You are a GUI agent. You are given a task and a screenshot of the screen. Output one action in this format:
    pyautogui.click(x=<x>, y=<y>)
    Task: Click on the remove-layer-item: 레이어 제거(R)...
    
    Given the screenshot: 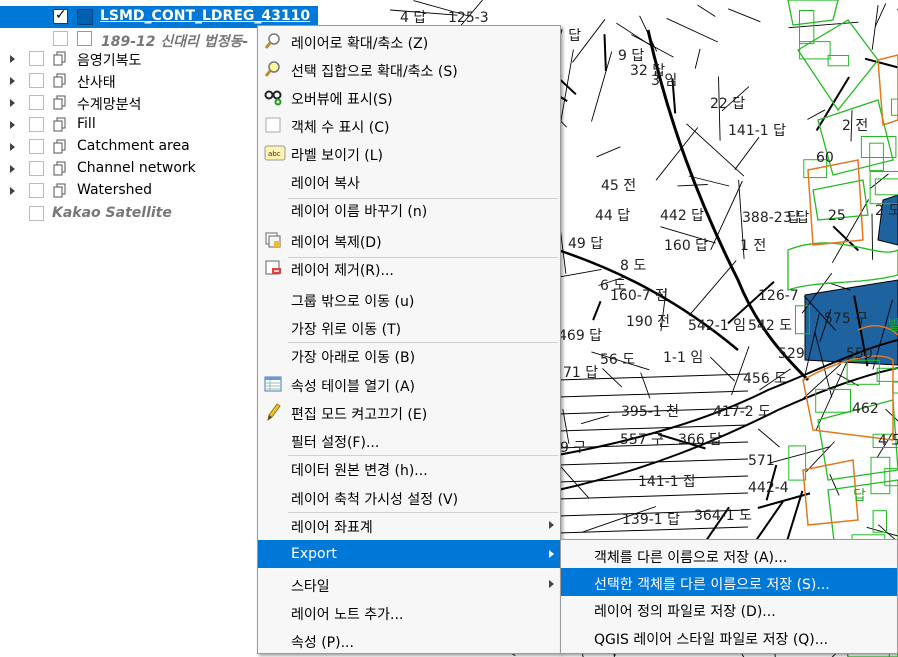 What is the action you would take?
    pyautogui.click(x=409, y=268)
    